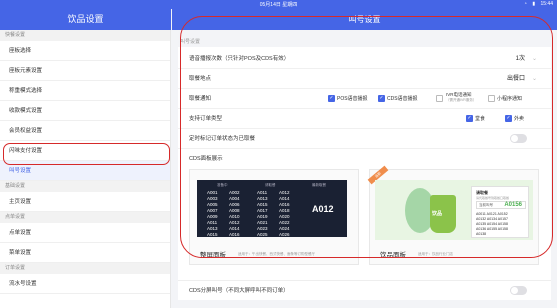  What do you see at coordinates (85, 284) in the screenshot?
I see `sidebar-item-serial: 流水号设置` at bounding box center [85, 284].